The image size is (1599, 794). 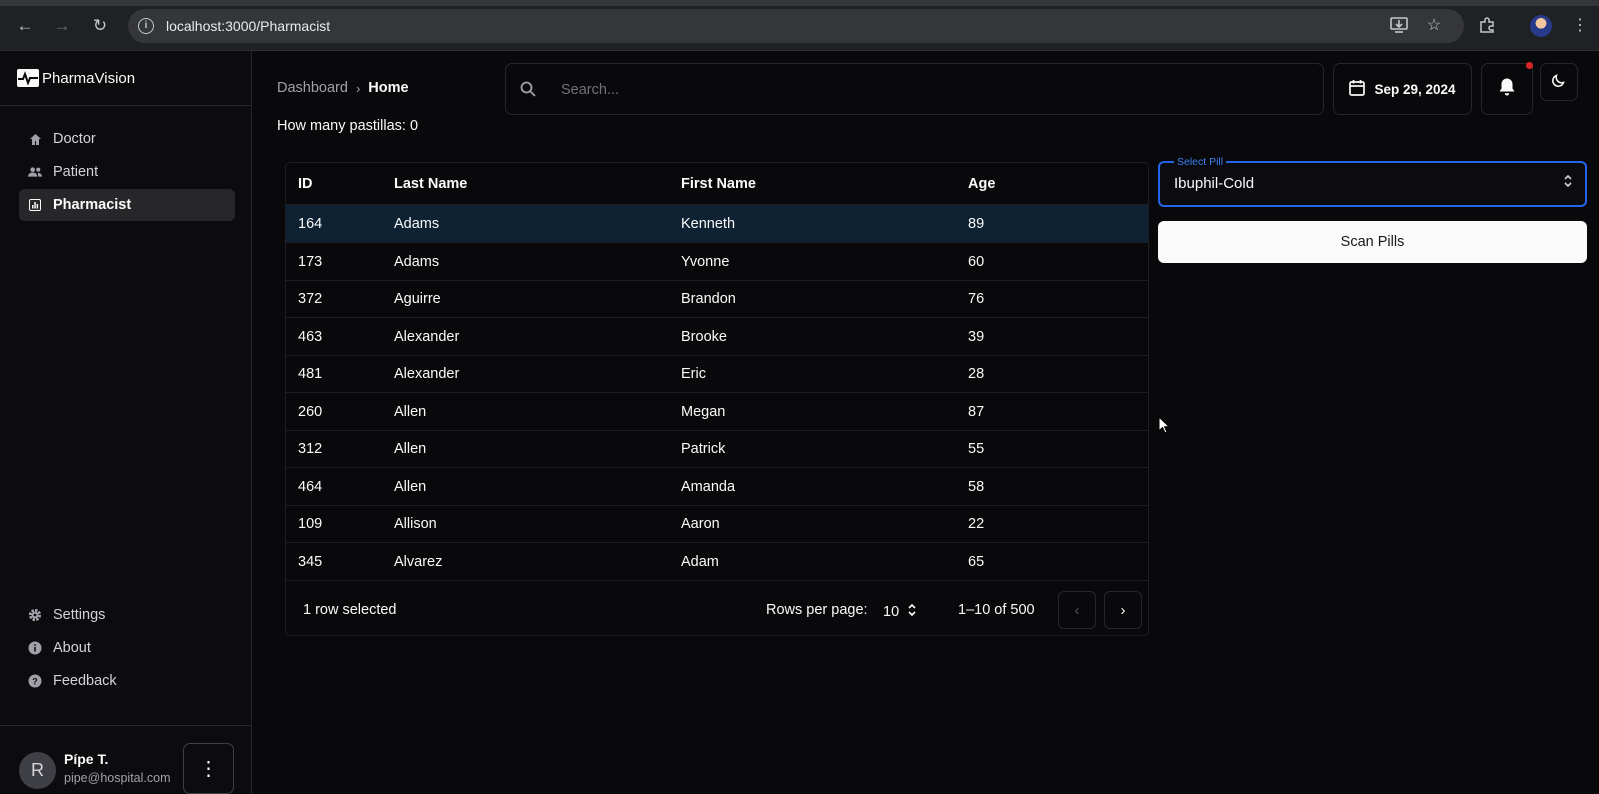 What do you see at coordinates (208, 768) in the screenshot?
I see `more-options-icon: ⋮` at bounding box center [208, 768].